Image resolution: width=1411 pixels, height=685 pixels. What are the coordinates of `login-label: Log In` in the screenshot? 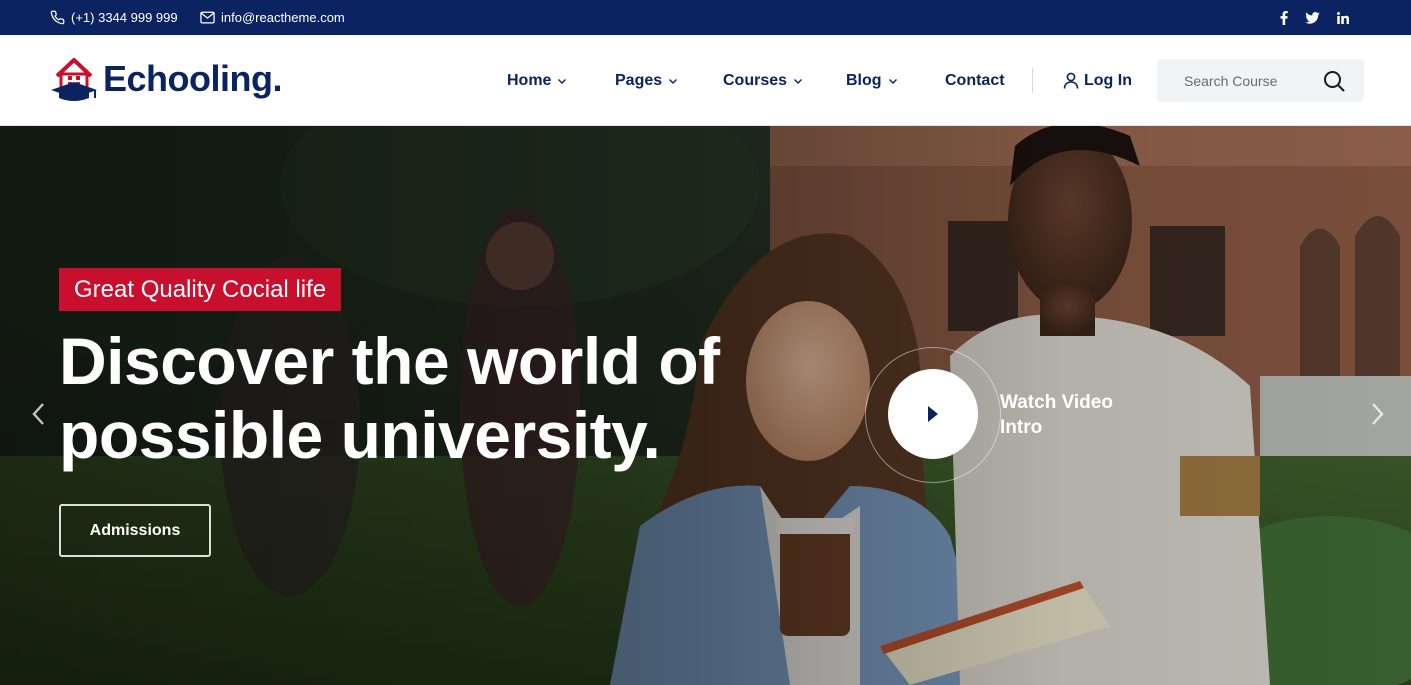 It's located at (1108, 80).